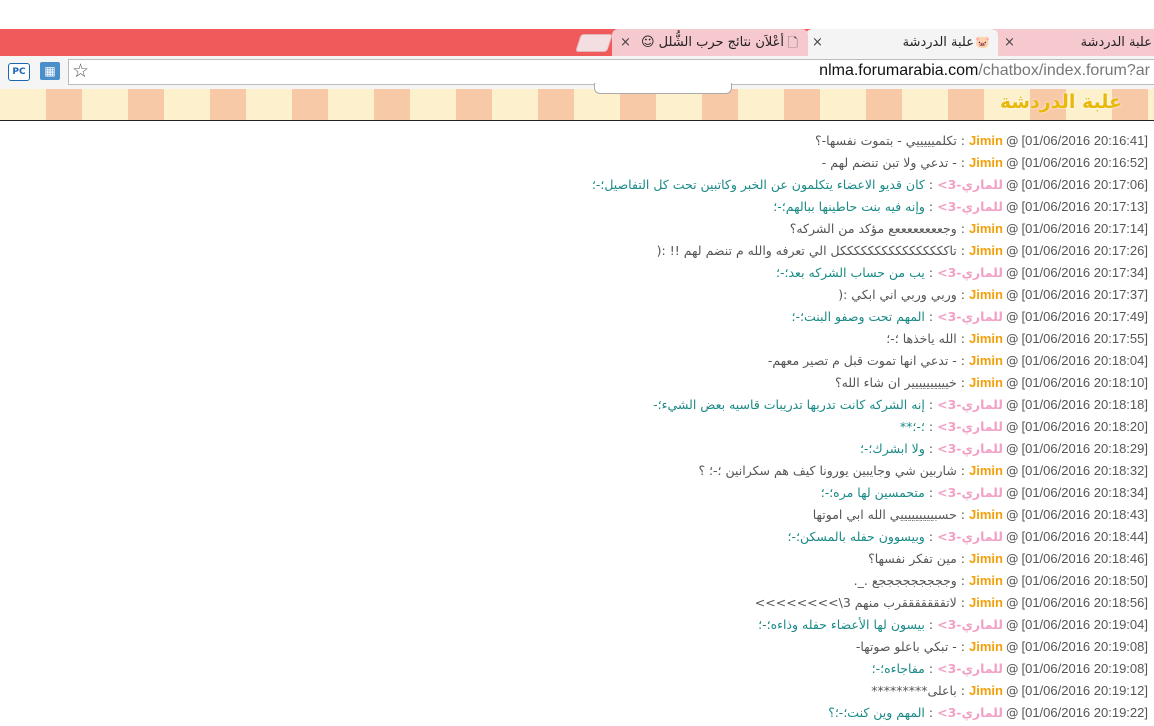 This screenshot has width=1154, height=726. Describe the element at coordinates (1084, 250) in the screenshot. I see `message-timestamp: [01/06/2016 20:17:26]` at that location.